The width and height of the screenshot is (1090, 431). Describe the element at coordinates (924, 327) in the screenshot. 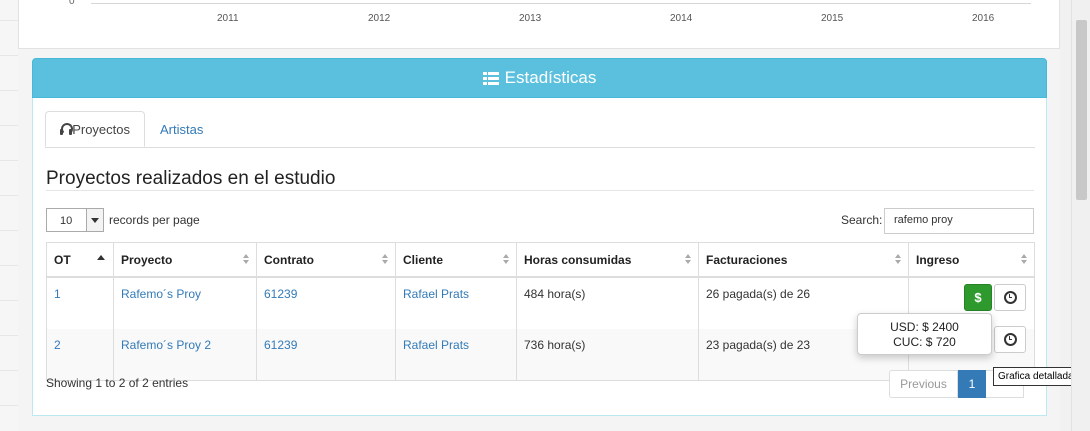

I see `income-usd: USD: $ 2400` at that location.